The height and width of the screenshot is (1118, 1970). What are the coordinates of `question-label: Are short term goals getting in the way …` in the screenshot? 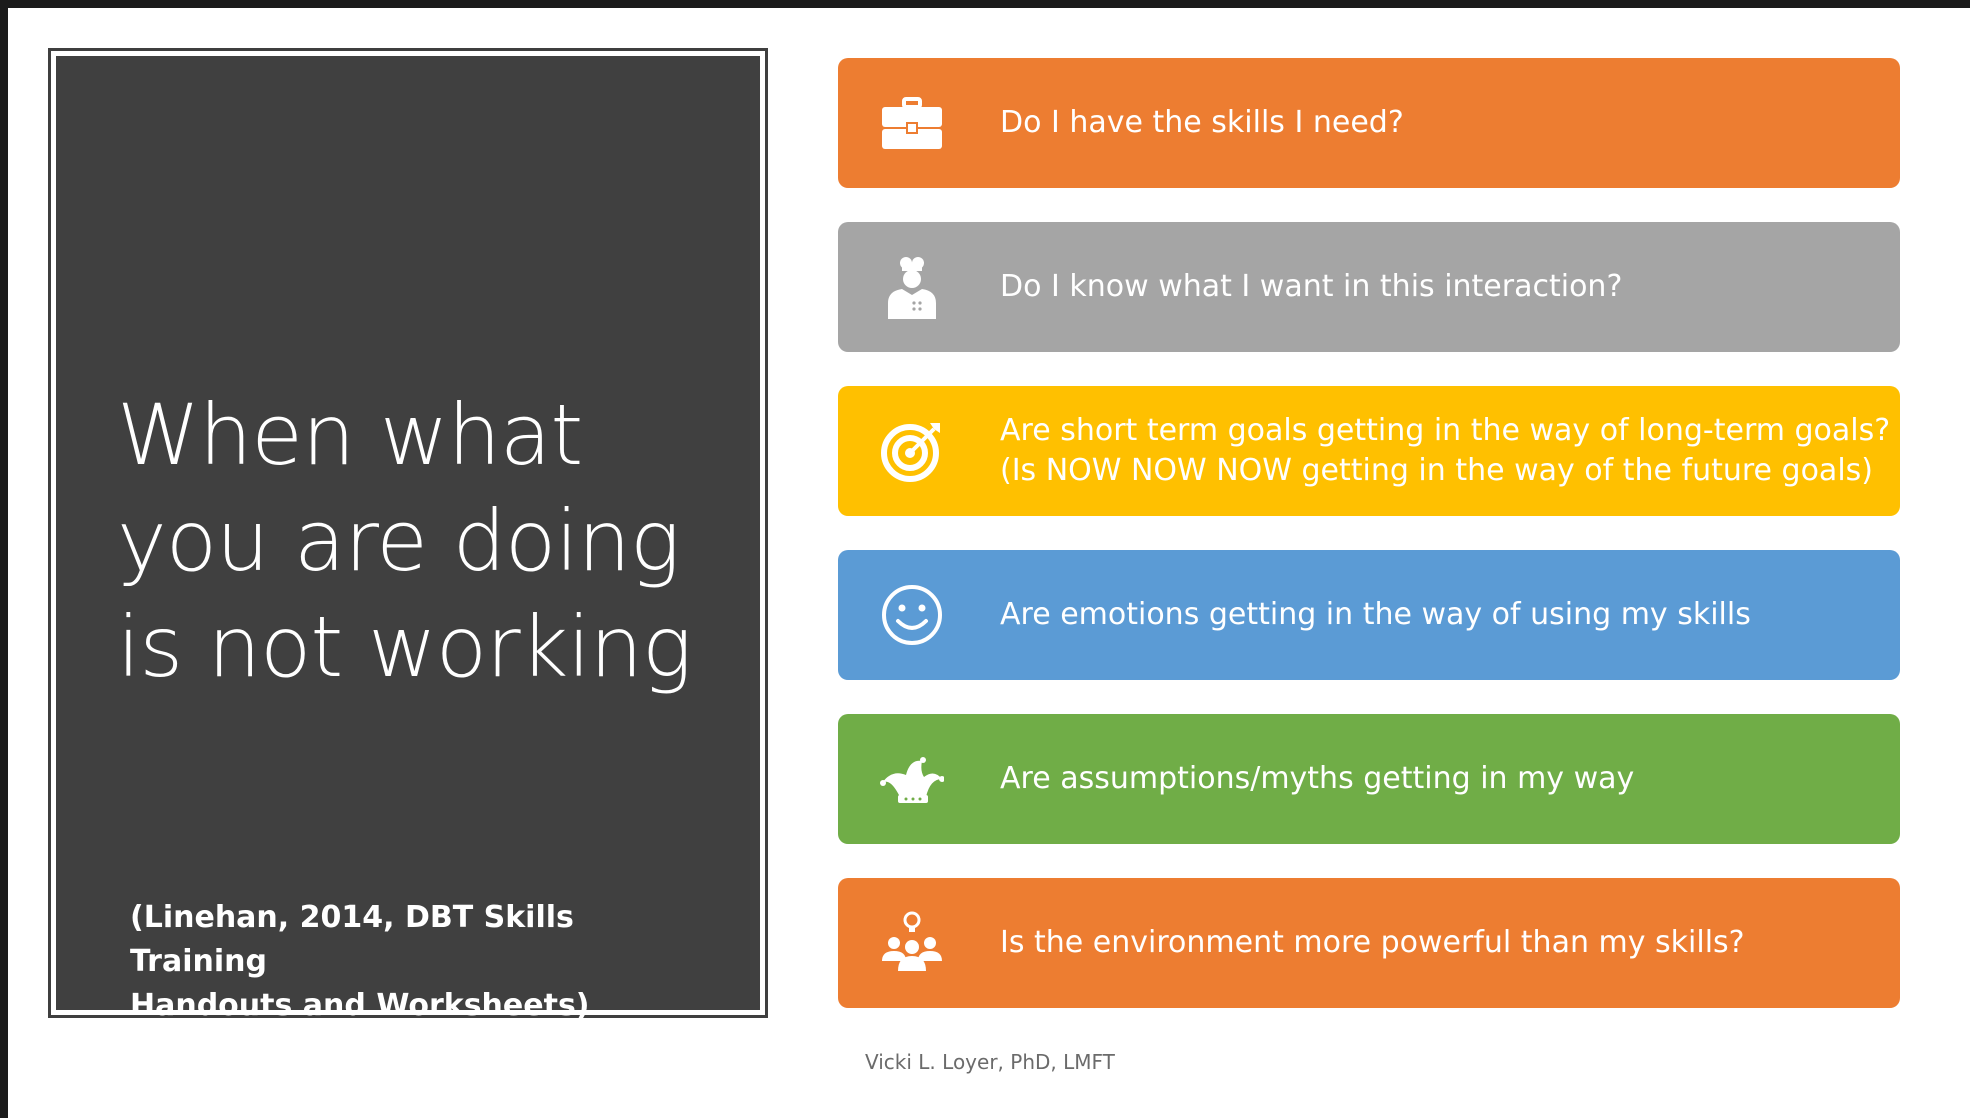 It's located at (1445, 450).